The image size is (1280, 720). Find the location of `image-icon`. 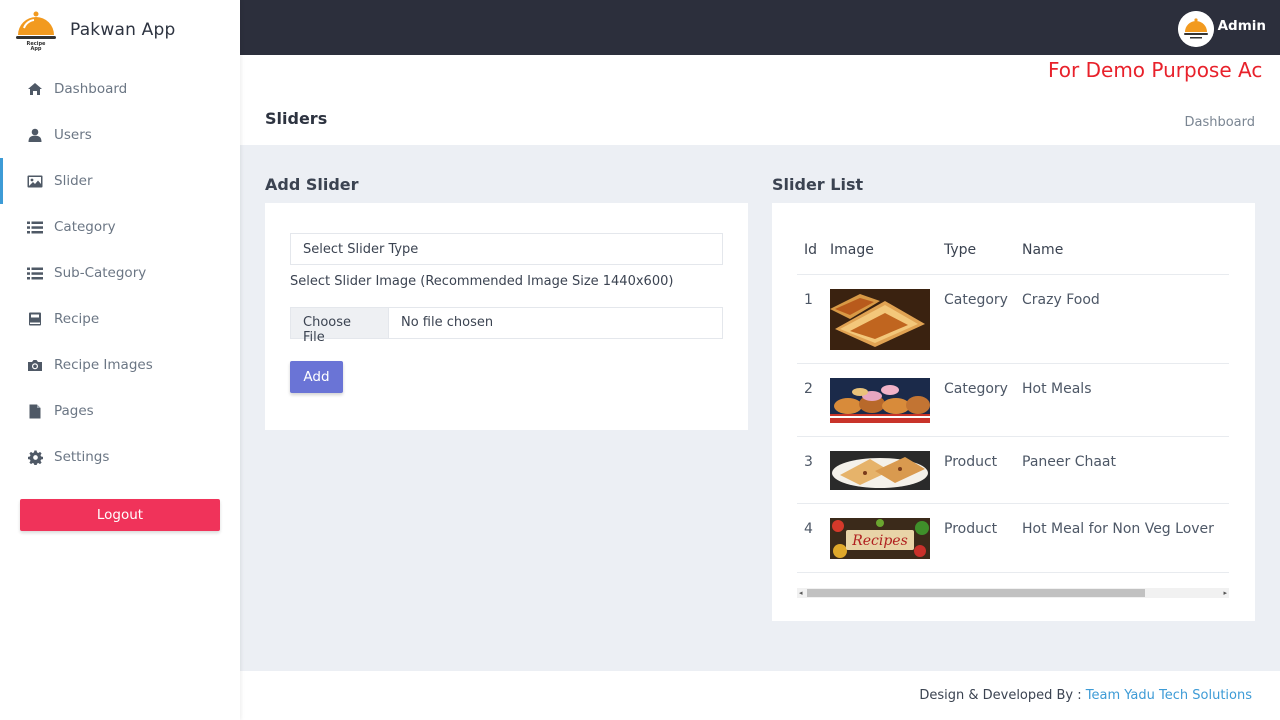

image-icon is located at coordinates (35, 181).